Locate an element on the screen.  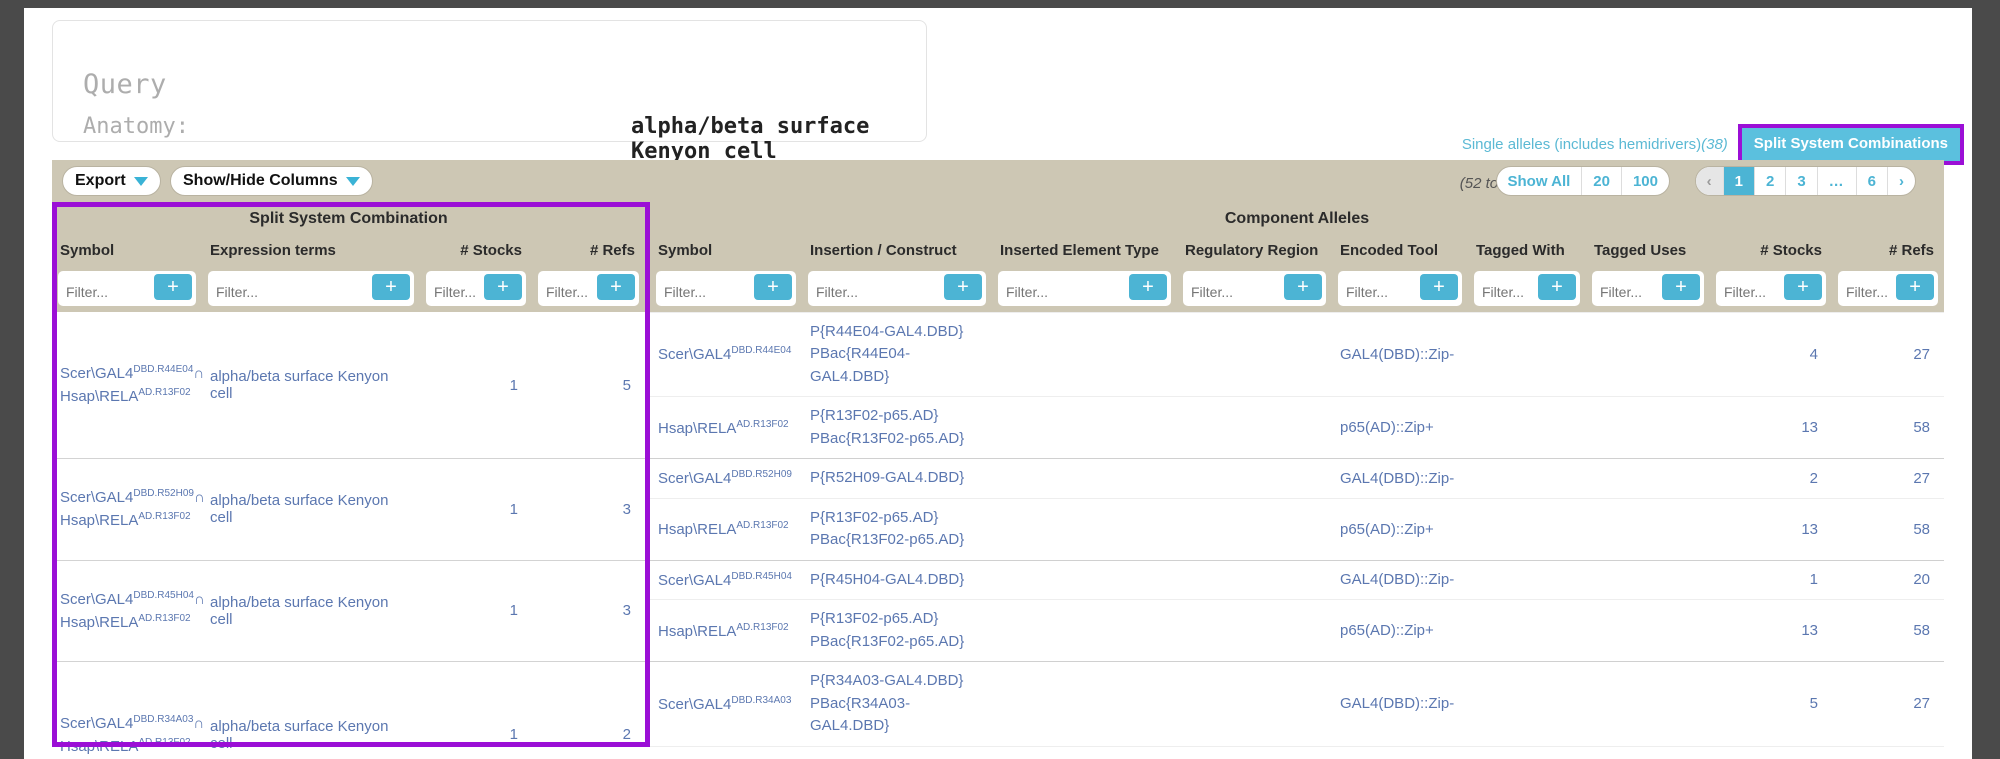
filter-cell-encoded-tool: + is located at coordinates (1400, 288).